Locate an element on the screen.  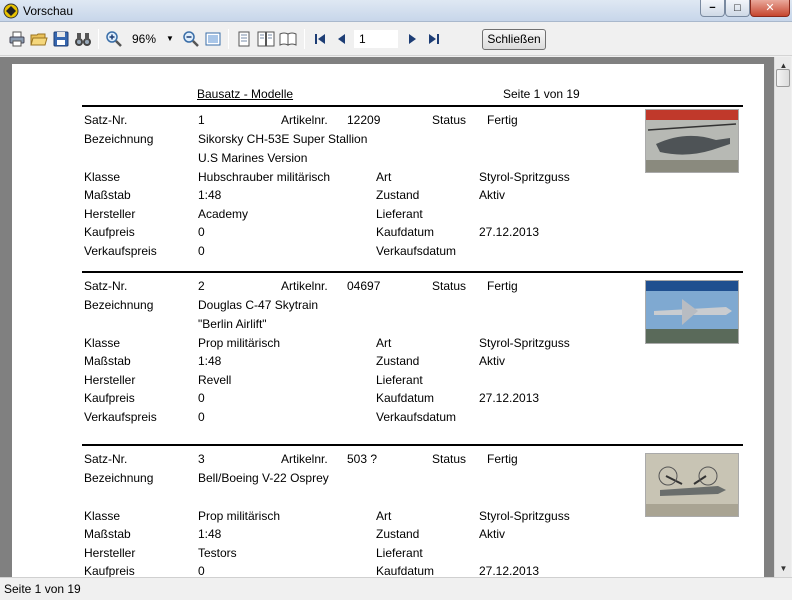
close-preview-button: Schließen is located at coordinates (514, 39).